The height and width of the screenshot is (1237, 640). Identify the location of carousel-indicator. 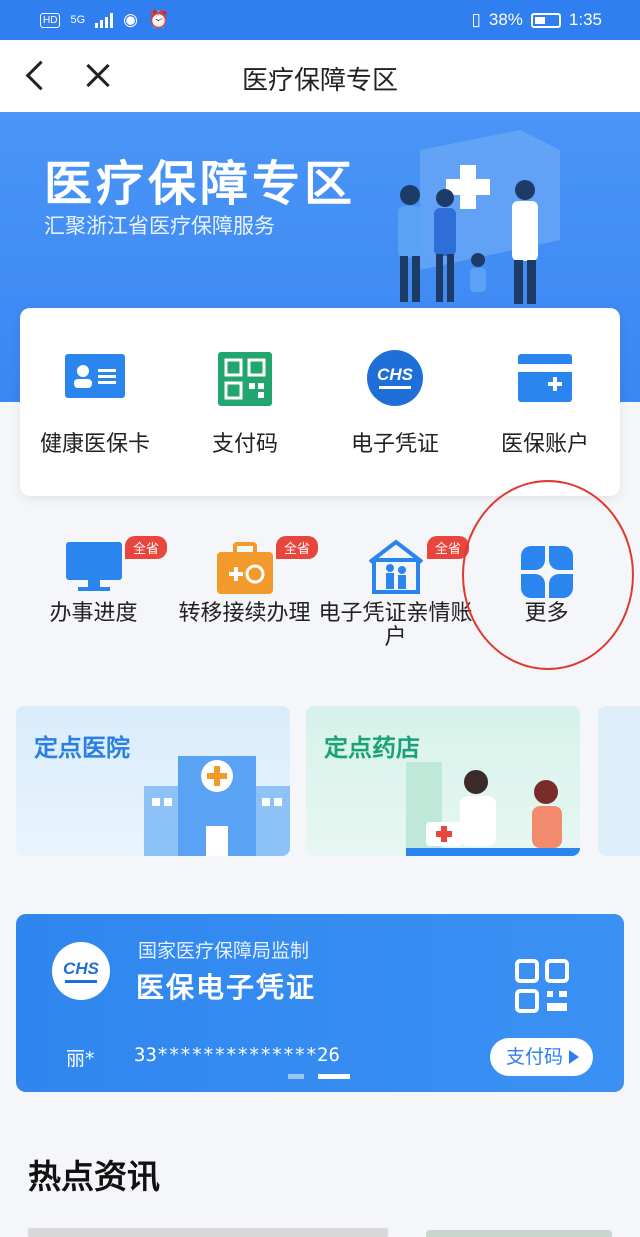
(319, 1076).